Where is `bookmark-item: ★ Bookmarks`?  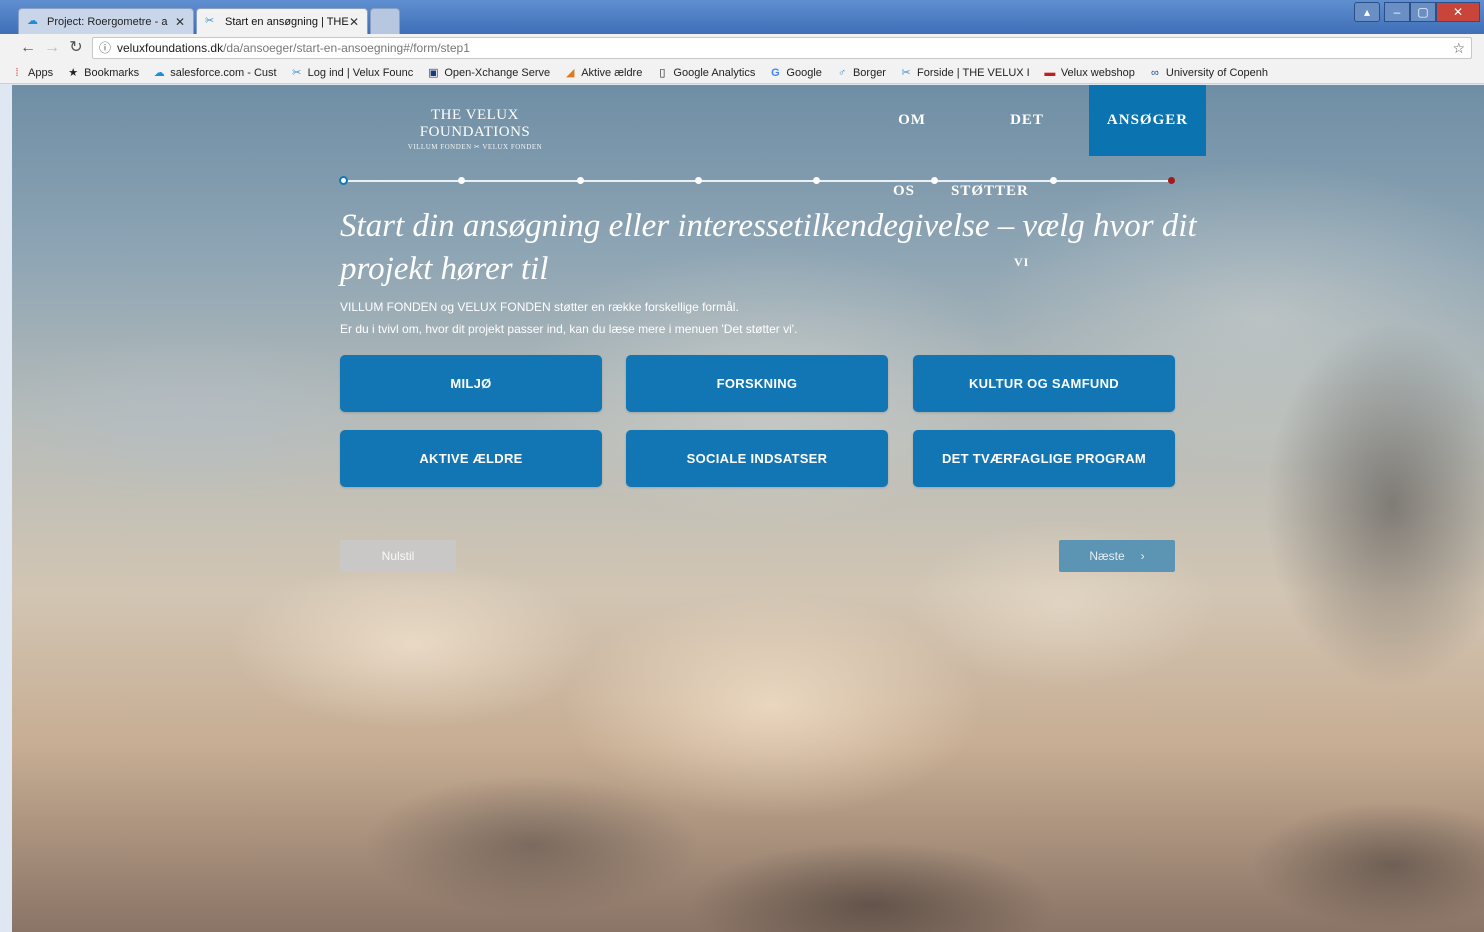 bookmark-item: ★ Bookmarks is located at coordinates (103, 72).